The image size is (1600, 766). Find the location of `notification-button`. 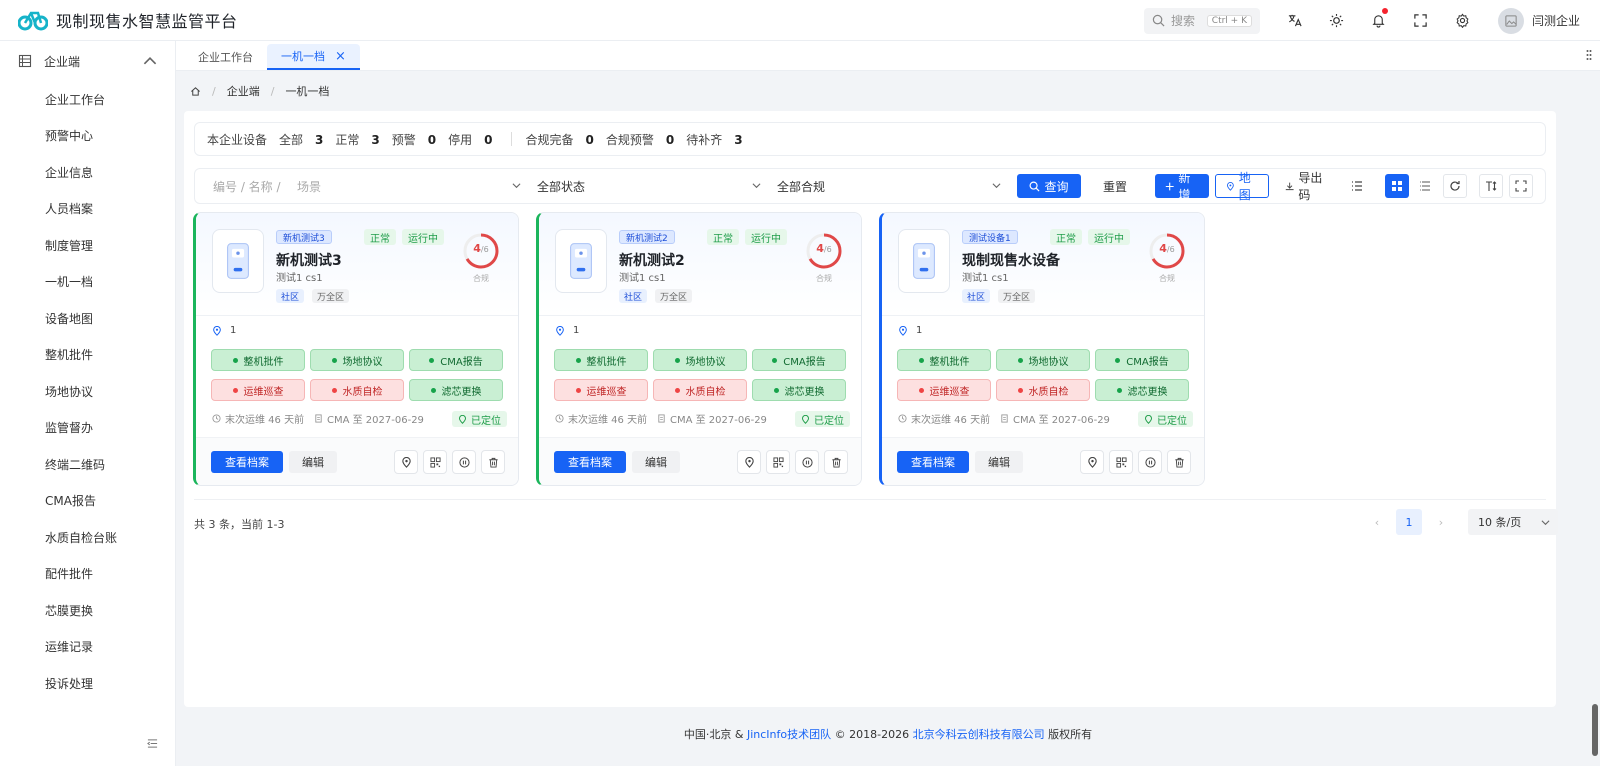

notification-button is located at coordinates (1379, 20).